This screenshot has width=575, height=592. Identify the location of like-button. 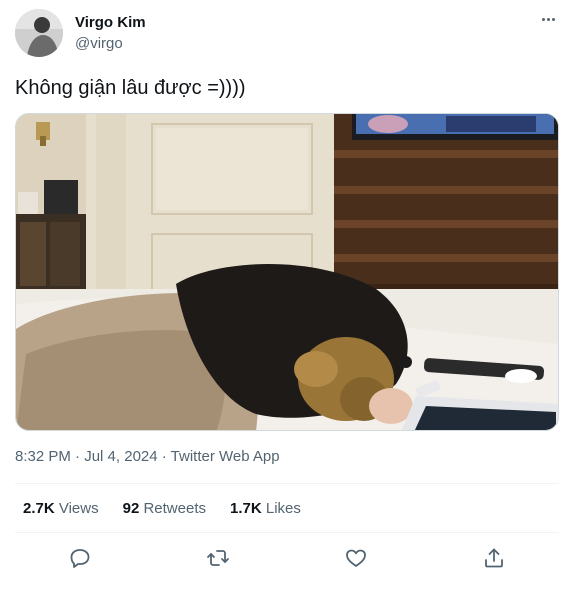
(356, 558).